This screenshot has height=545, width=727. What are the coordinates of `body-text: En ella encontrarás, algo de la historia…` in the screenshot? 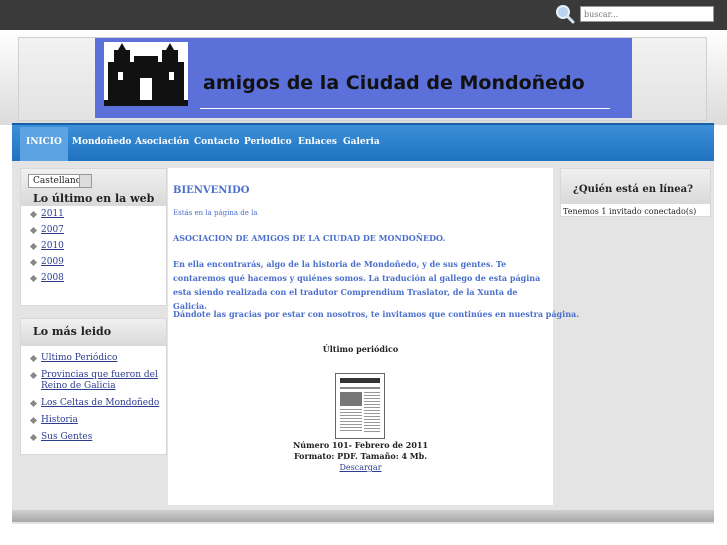 It's located at (357, 285).